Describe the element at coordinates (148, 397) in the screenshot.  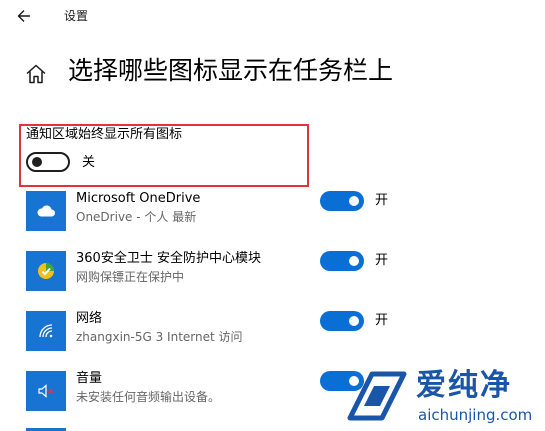
I see `app-subtitle: 未安装任何音频输出设备。` at that location.